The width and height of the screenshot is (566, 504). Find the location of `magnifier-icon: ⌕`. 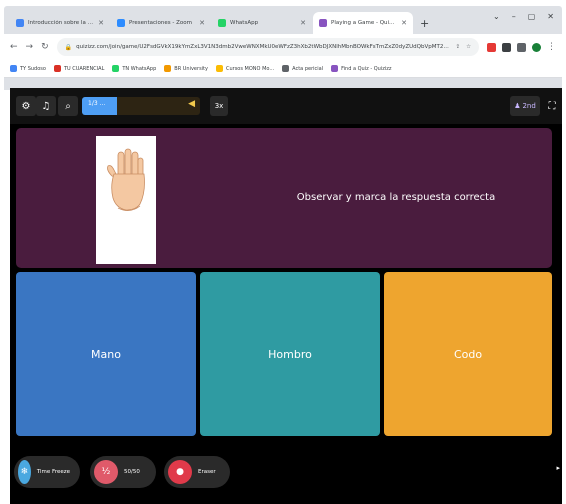

magnifier-icon: ⌕ is located at coordinates (68, 106).